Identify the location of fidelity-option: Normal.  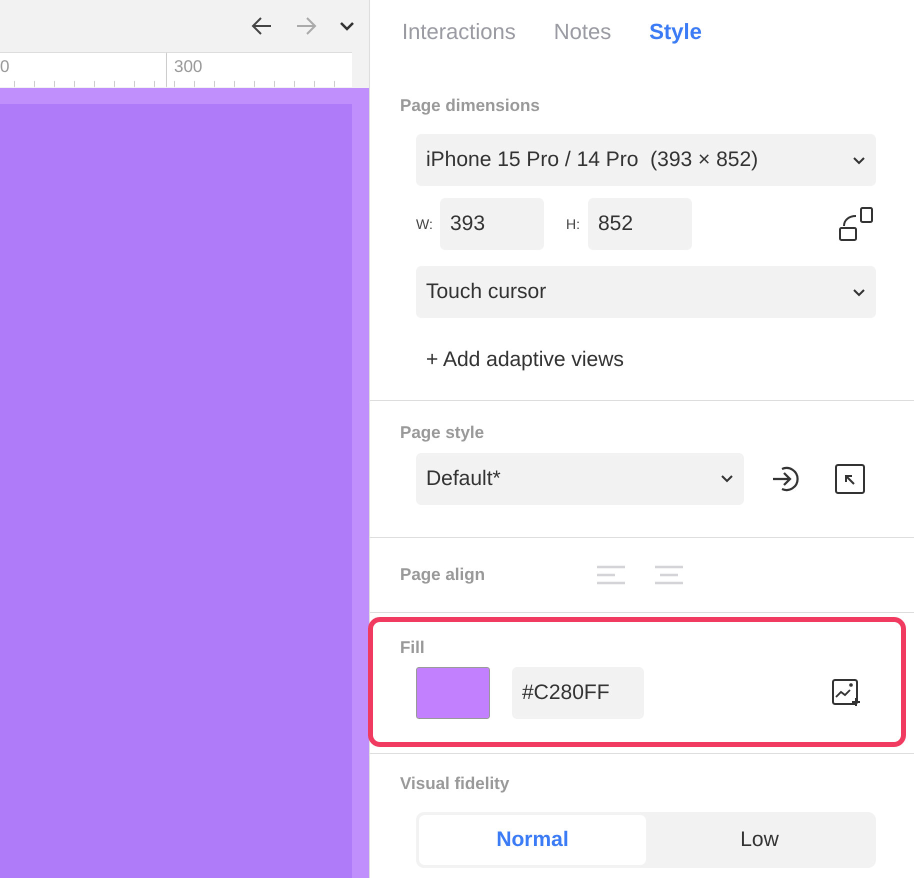
(532, 839).